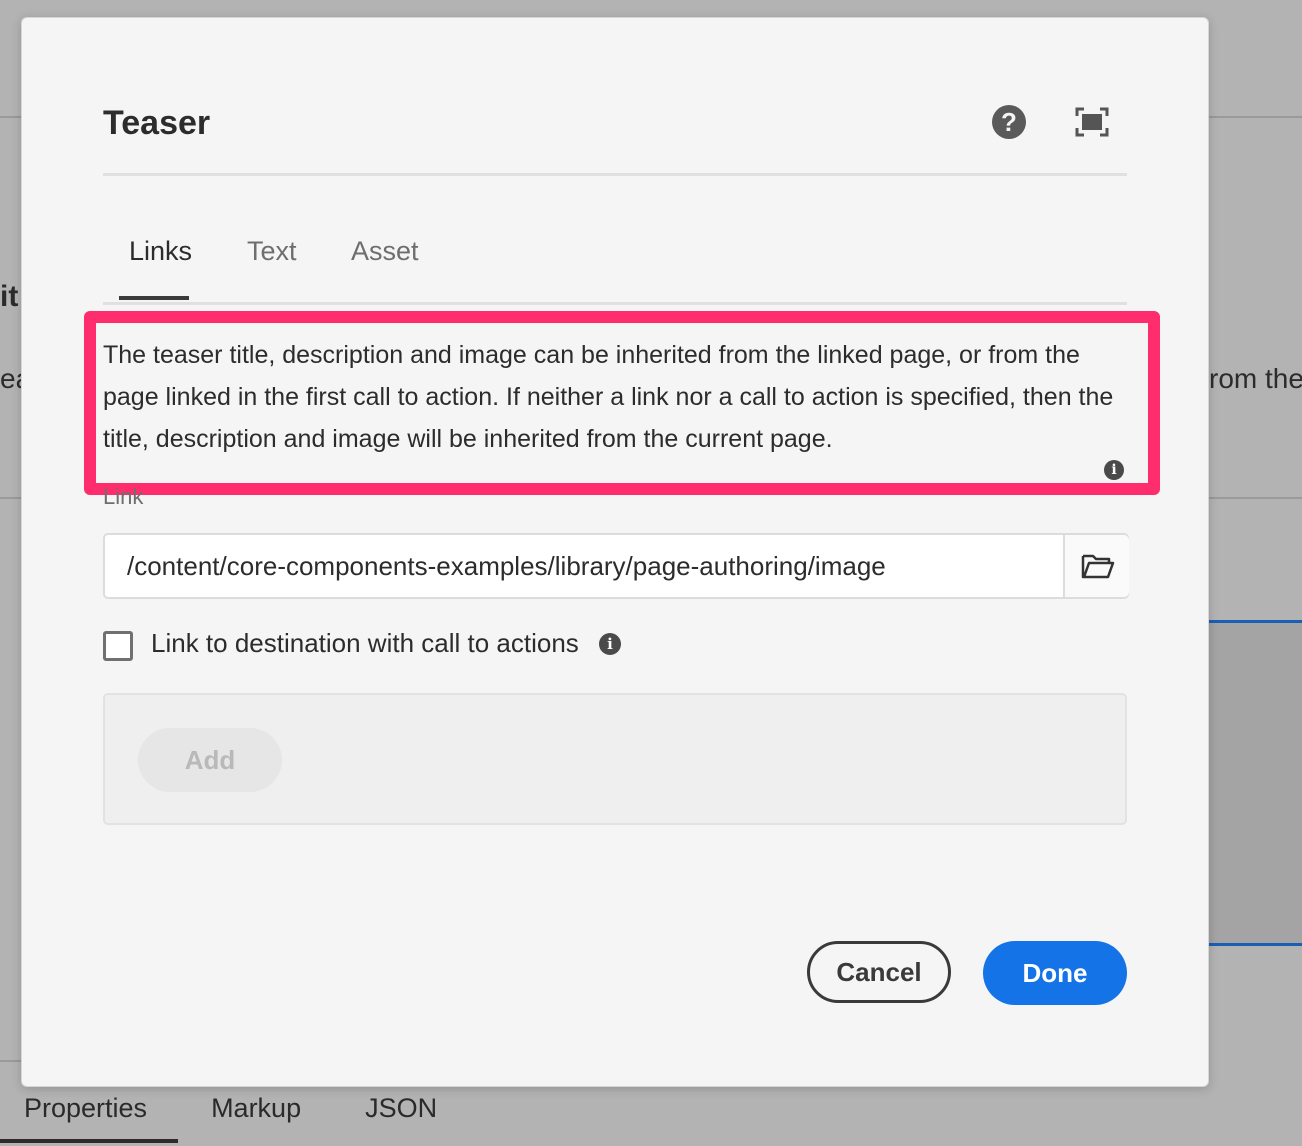  What do you see at coordinates (401, 1108) in the screenshot?
I see `bg-tab-json: JSON` at bounding box center [401, 1108].